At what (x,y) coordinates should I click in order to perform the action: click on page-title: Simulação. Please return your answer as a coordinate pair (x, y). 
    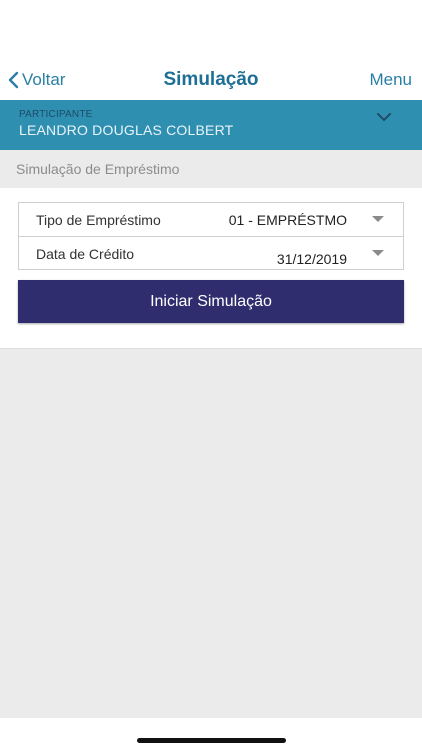
    Looking at the image, I should click on (211, 79).